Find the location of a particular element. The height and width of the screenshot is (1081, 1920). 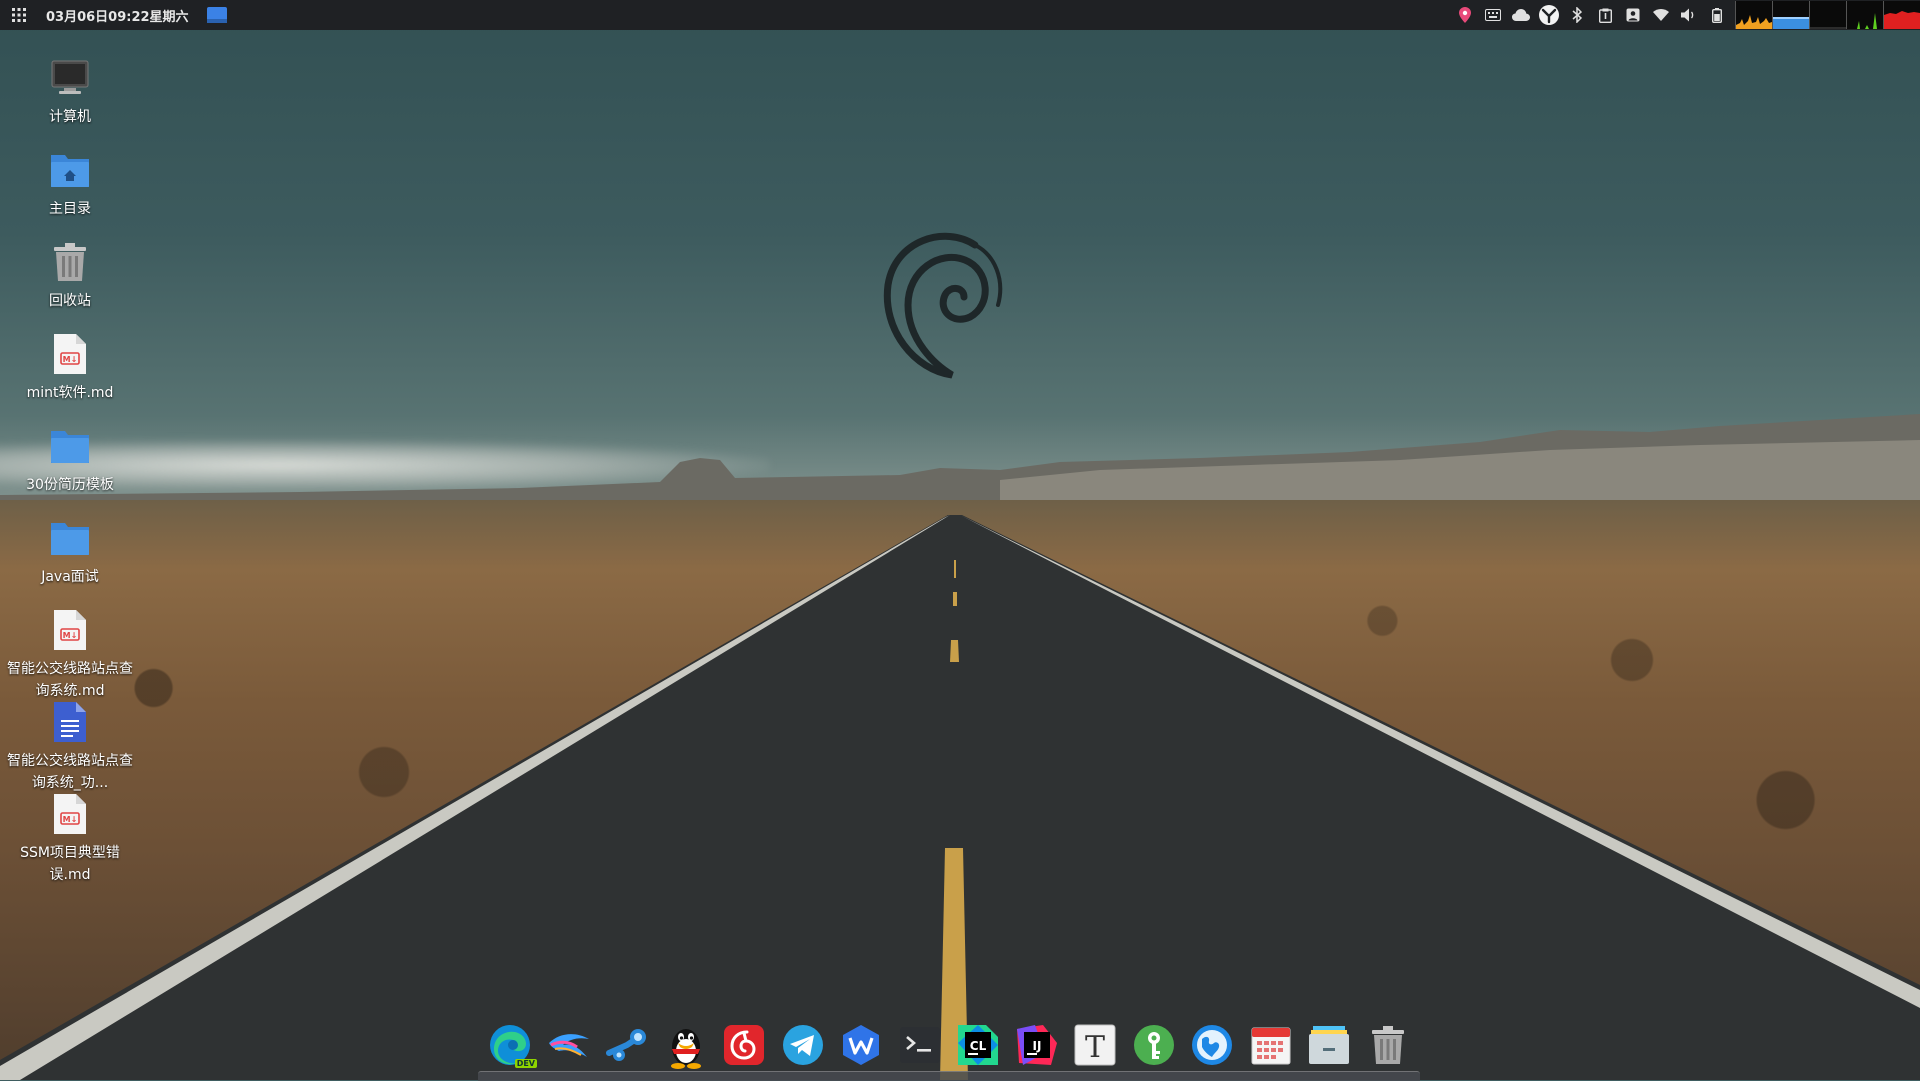

clion-text: CL is located at coordinates (978, 1046).